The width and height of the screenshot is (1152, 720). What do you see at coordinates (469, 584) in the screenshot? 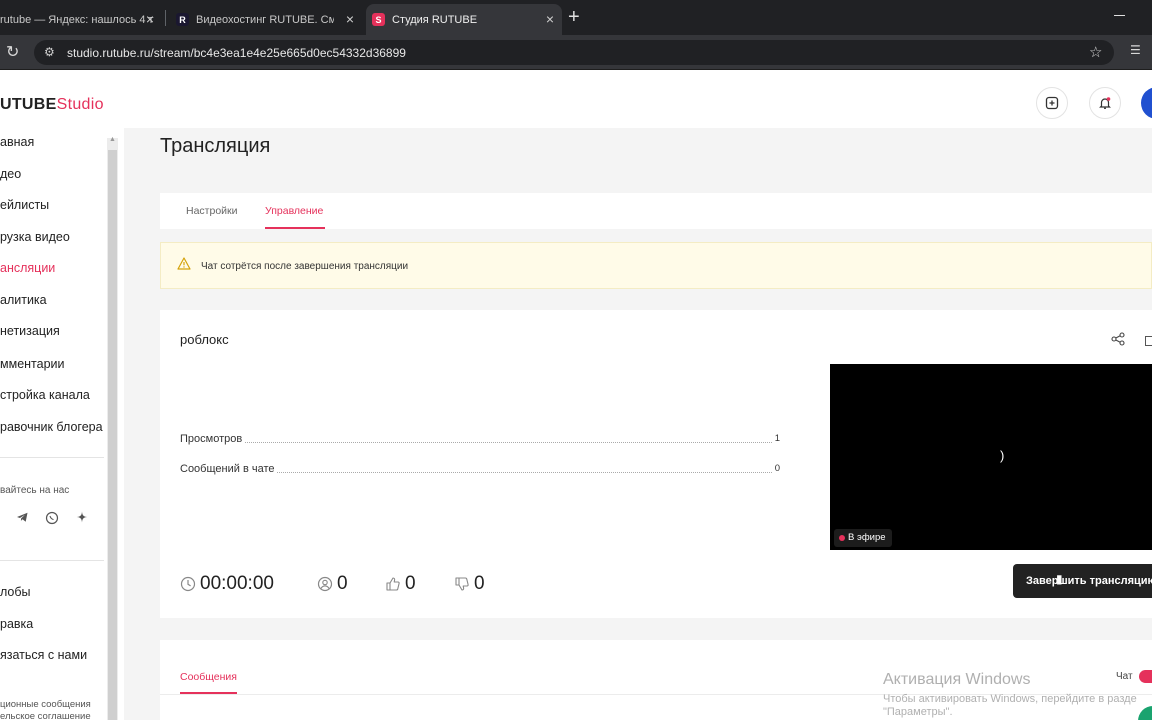
I see `dislikes-count: 0` at bounding box center [469, 584].